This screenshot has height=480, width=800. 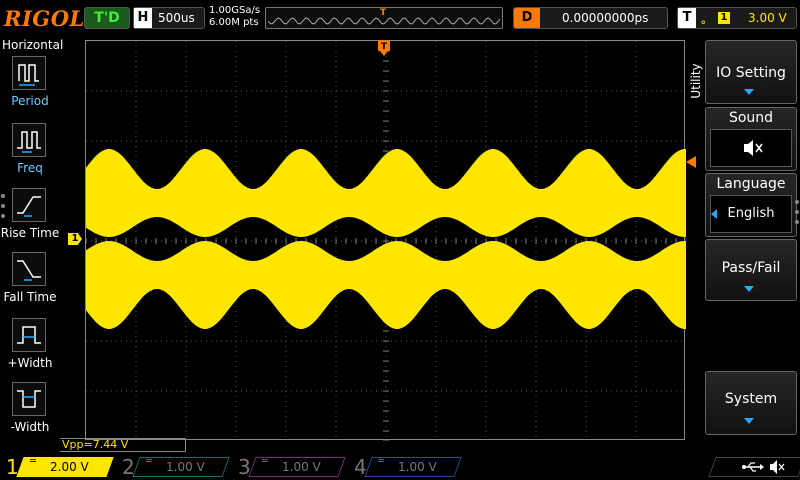 What do you see at coordinates (44, 18) in the screenshot?
I see `brand-logo: RIGOL` at bounding box center [44, 18].